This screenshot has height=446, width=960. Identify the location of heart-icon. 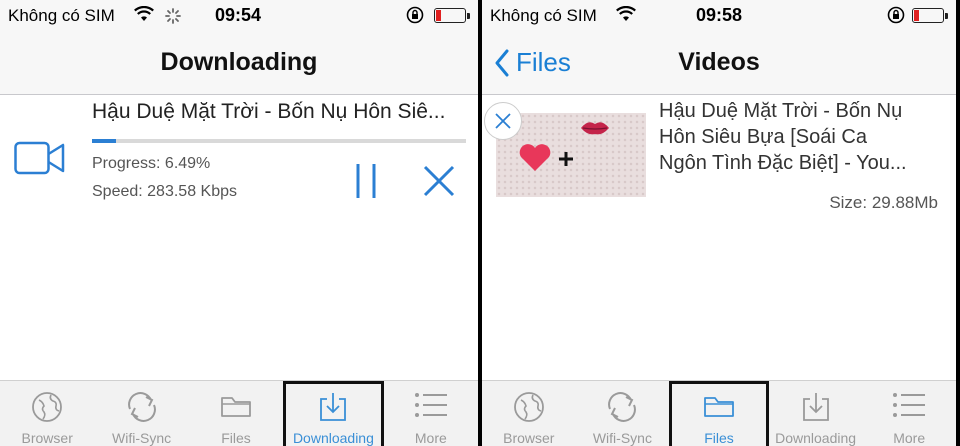
(535, 160).